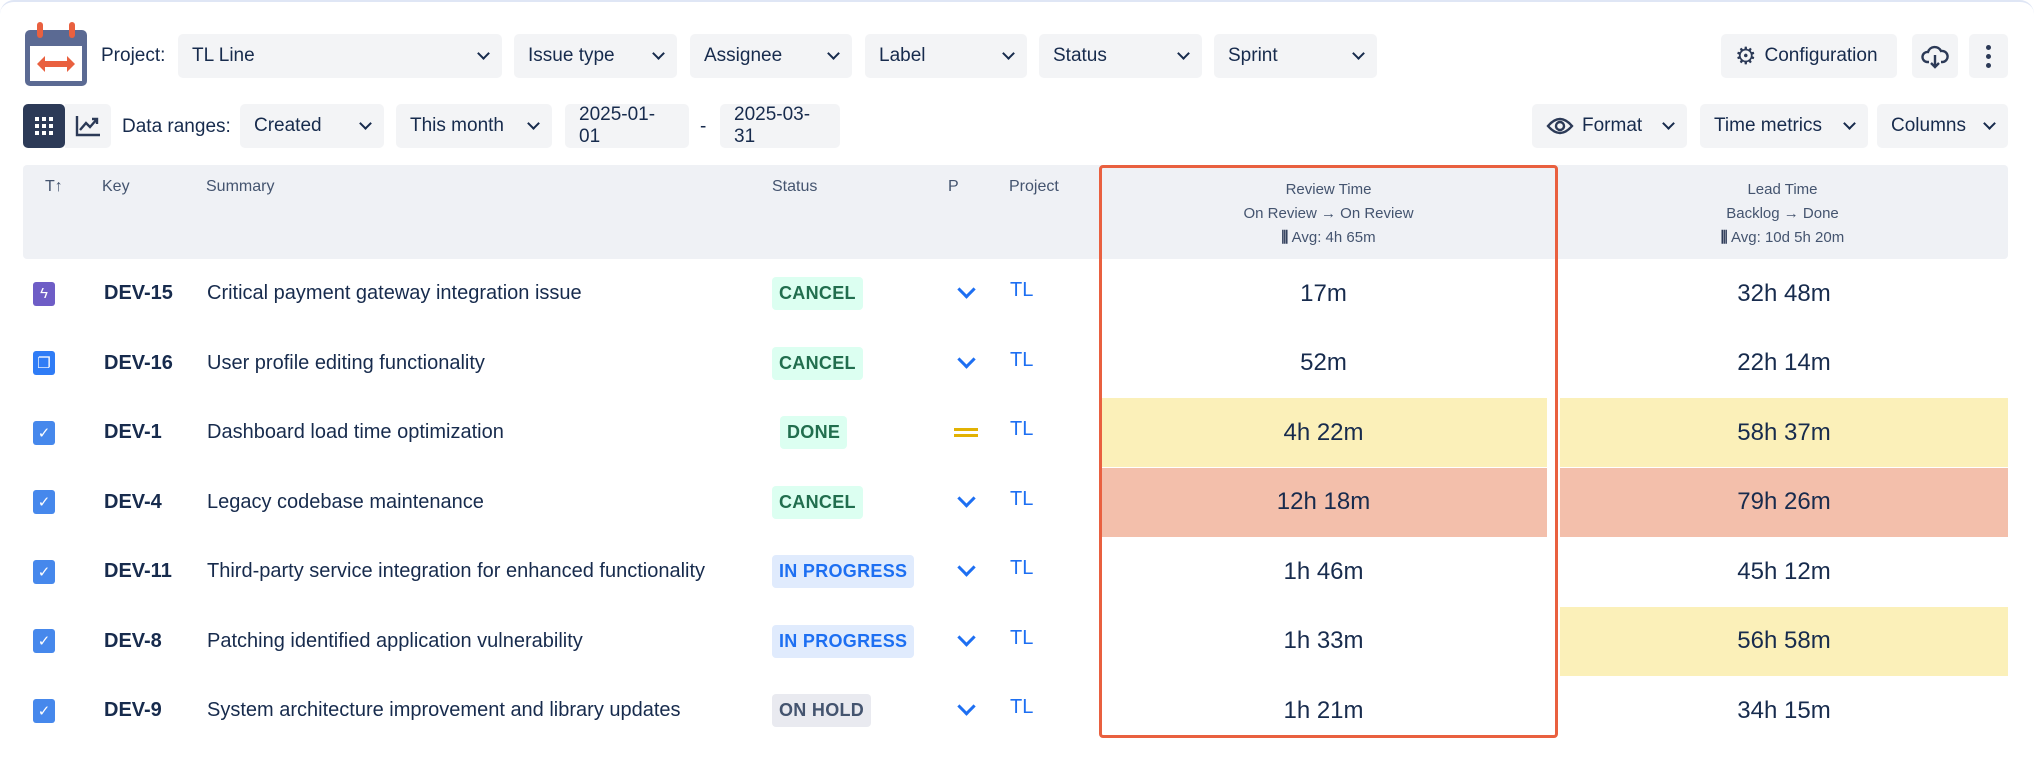 The image size is (2034, 762). Describe the element at coordinates (133, 432) in the screenshot. I see `issue-key: DEV-1` at that location.